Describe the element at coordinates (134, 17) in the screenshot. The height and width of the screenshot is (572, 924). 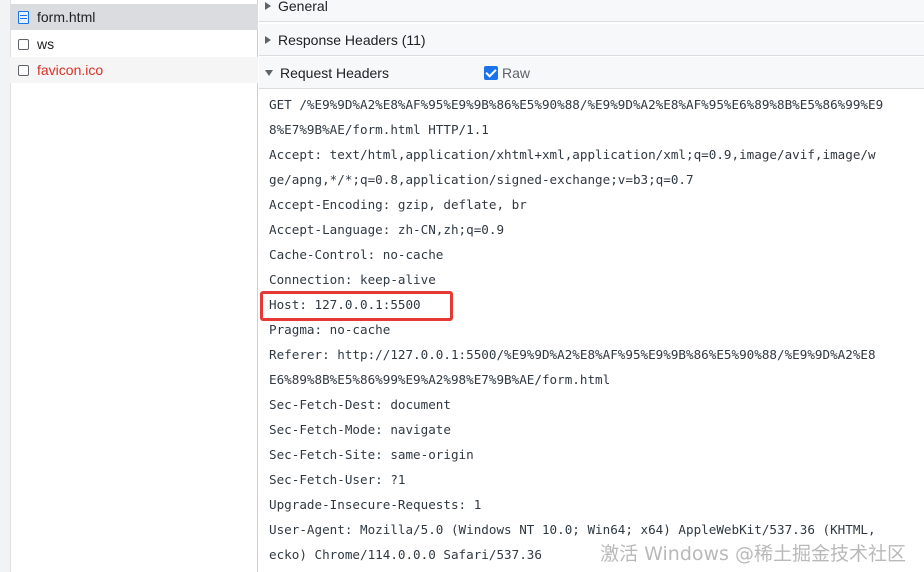
I see `request-row-form-html: form.html` at that location.